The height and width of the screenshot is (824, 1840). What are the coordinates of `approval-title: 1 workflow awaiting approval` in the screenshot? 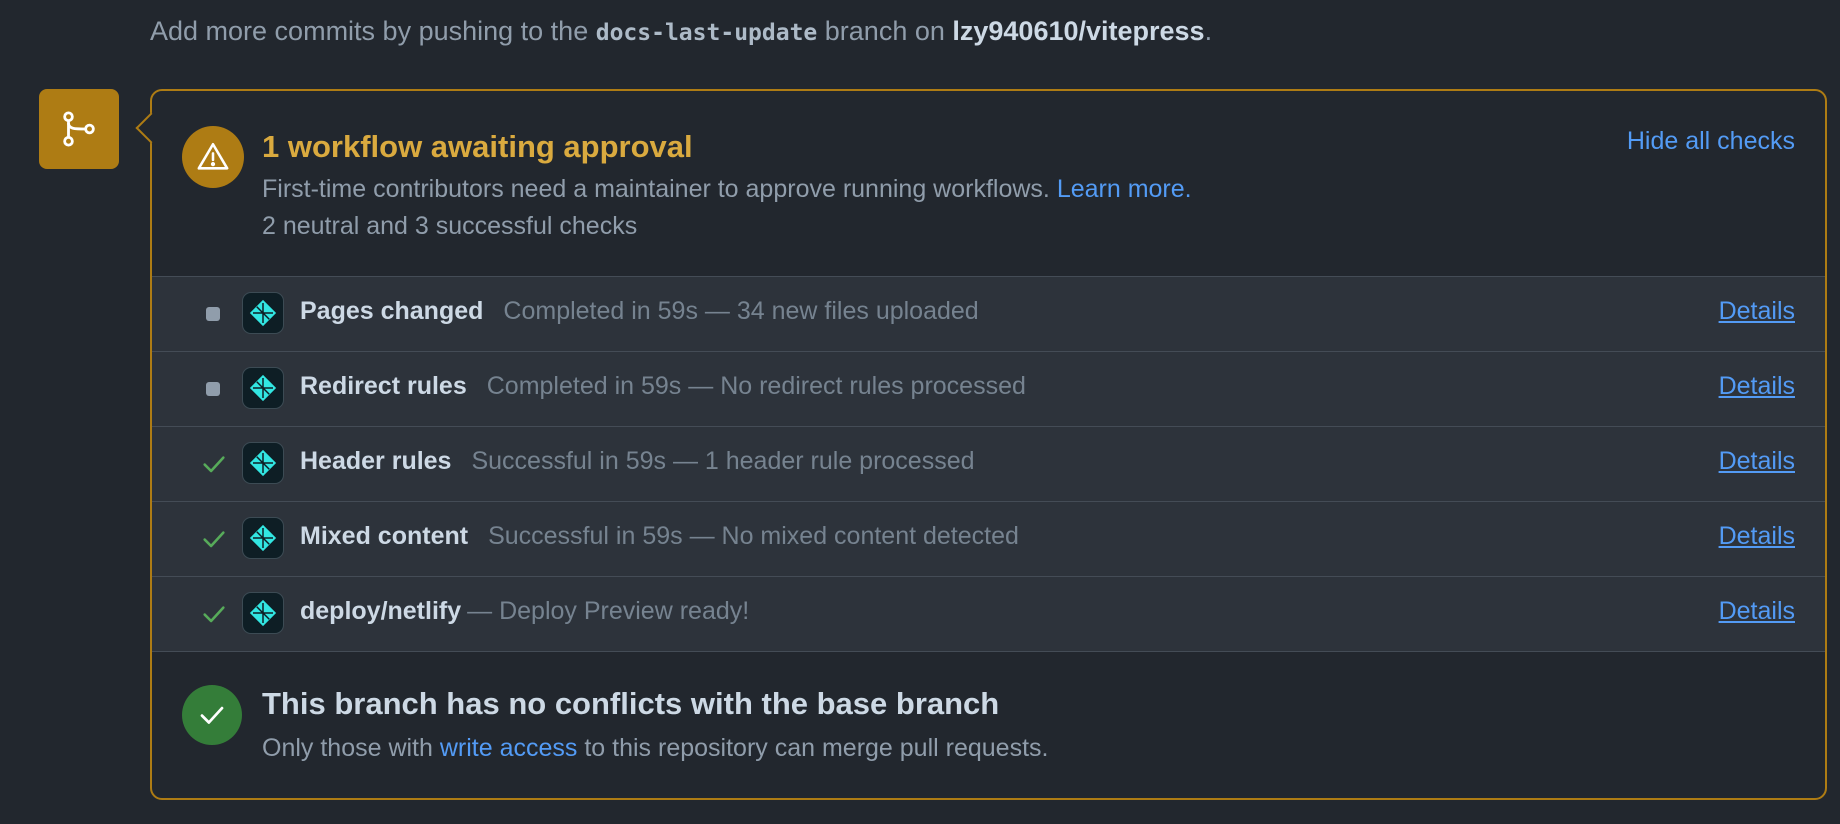 It's located at (477, 146).